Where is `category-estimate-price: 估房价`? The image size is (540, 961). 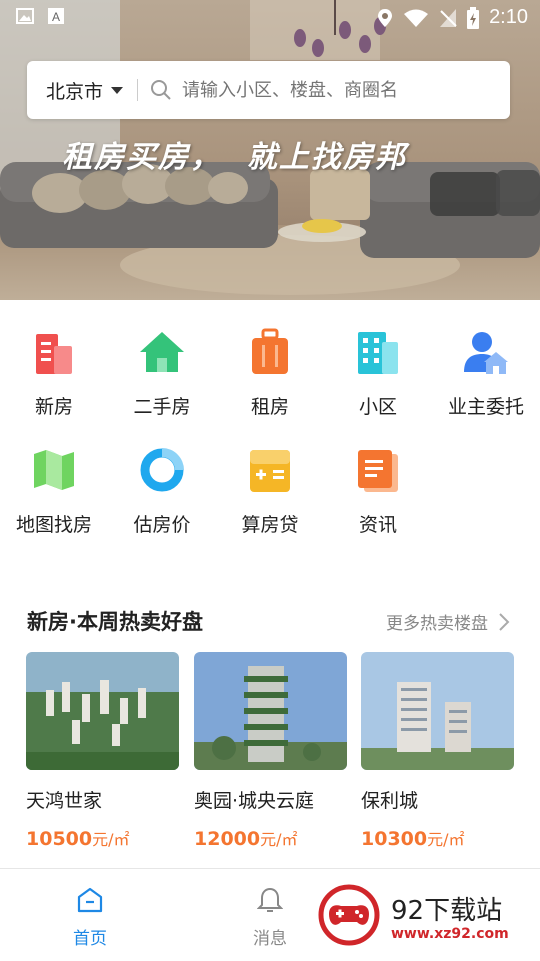 category-estimate-price: 估房价 is located at coordinates (162, 491).